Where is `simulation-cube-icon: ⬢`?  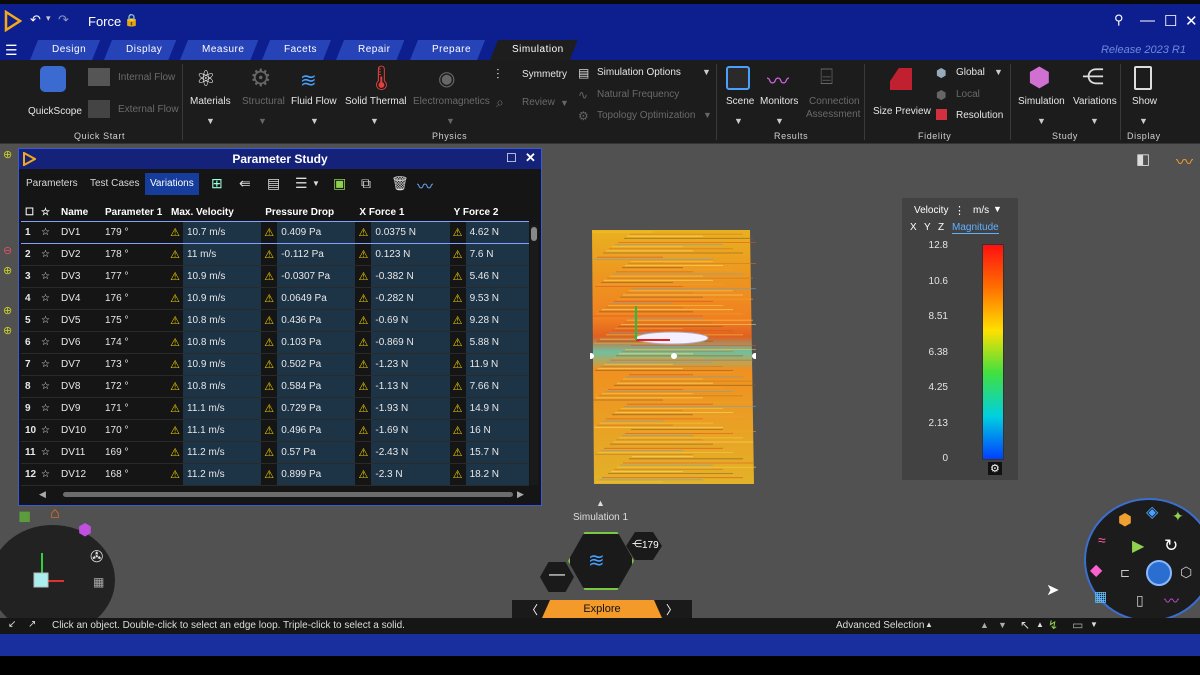
simulation-cube-icon: ⬢ is located at coordinates (1039, 77).